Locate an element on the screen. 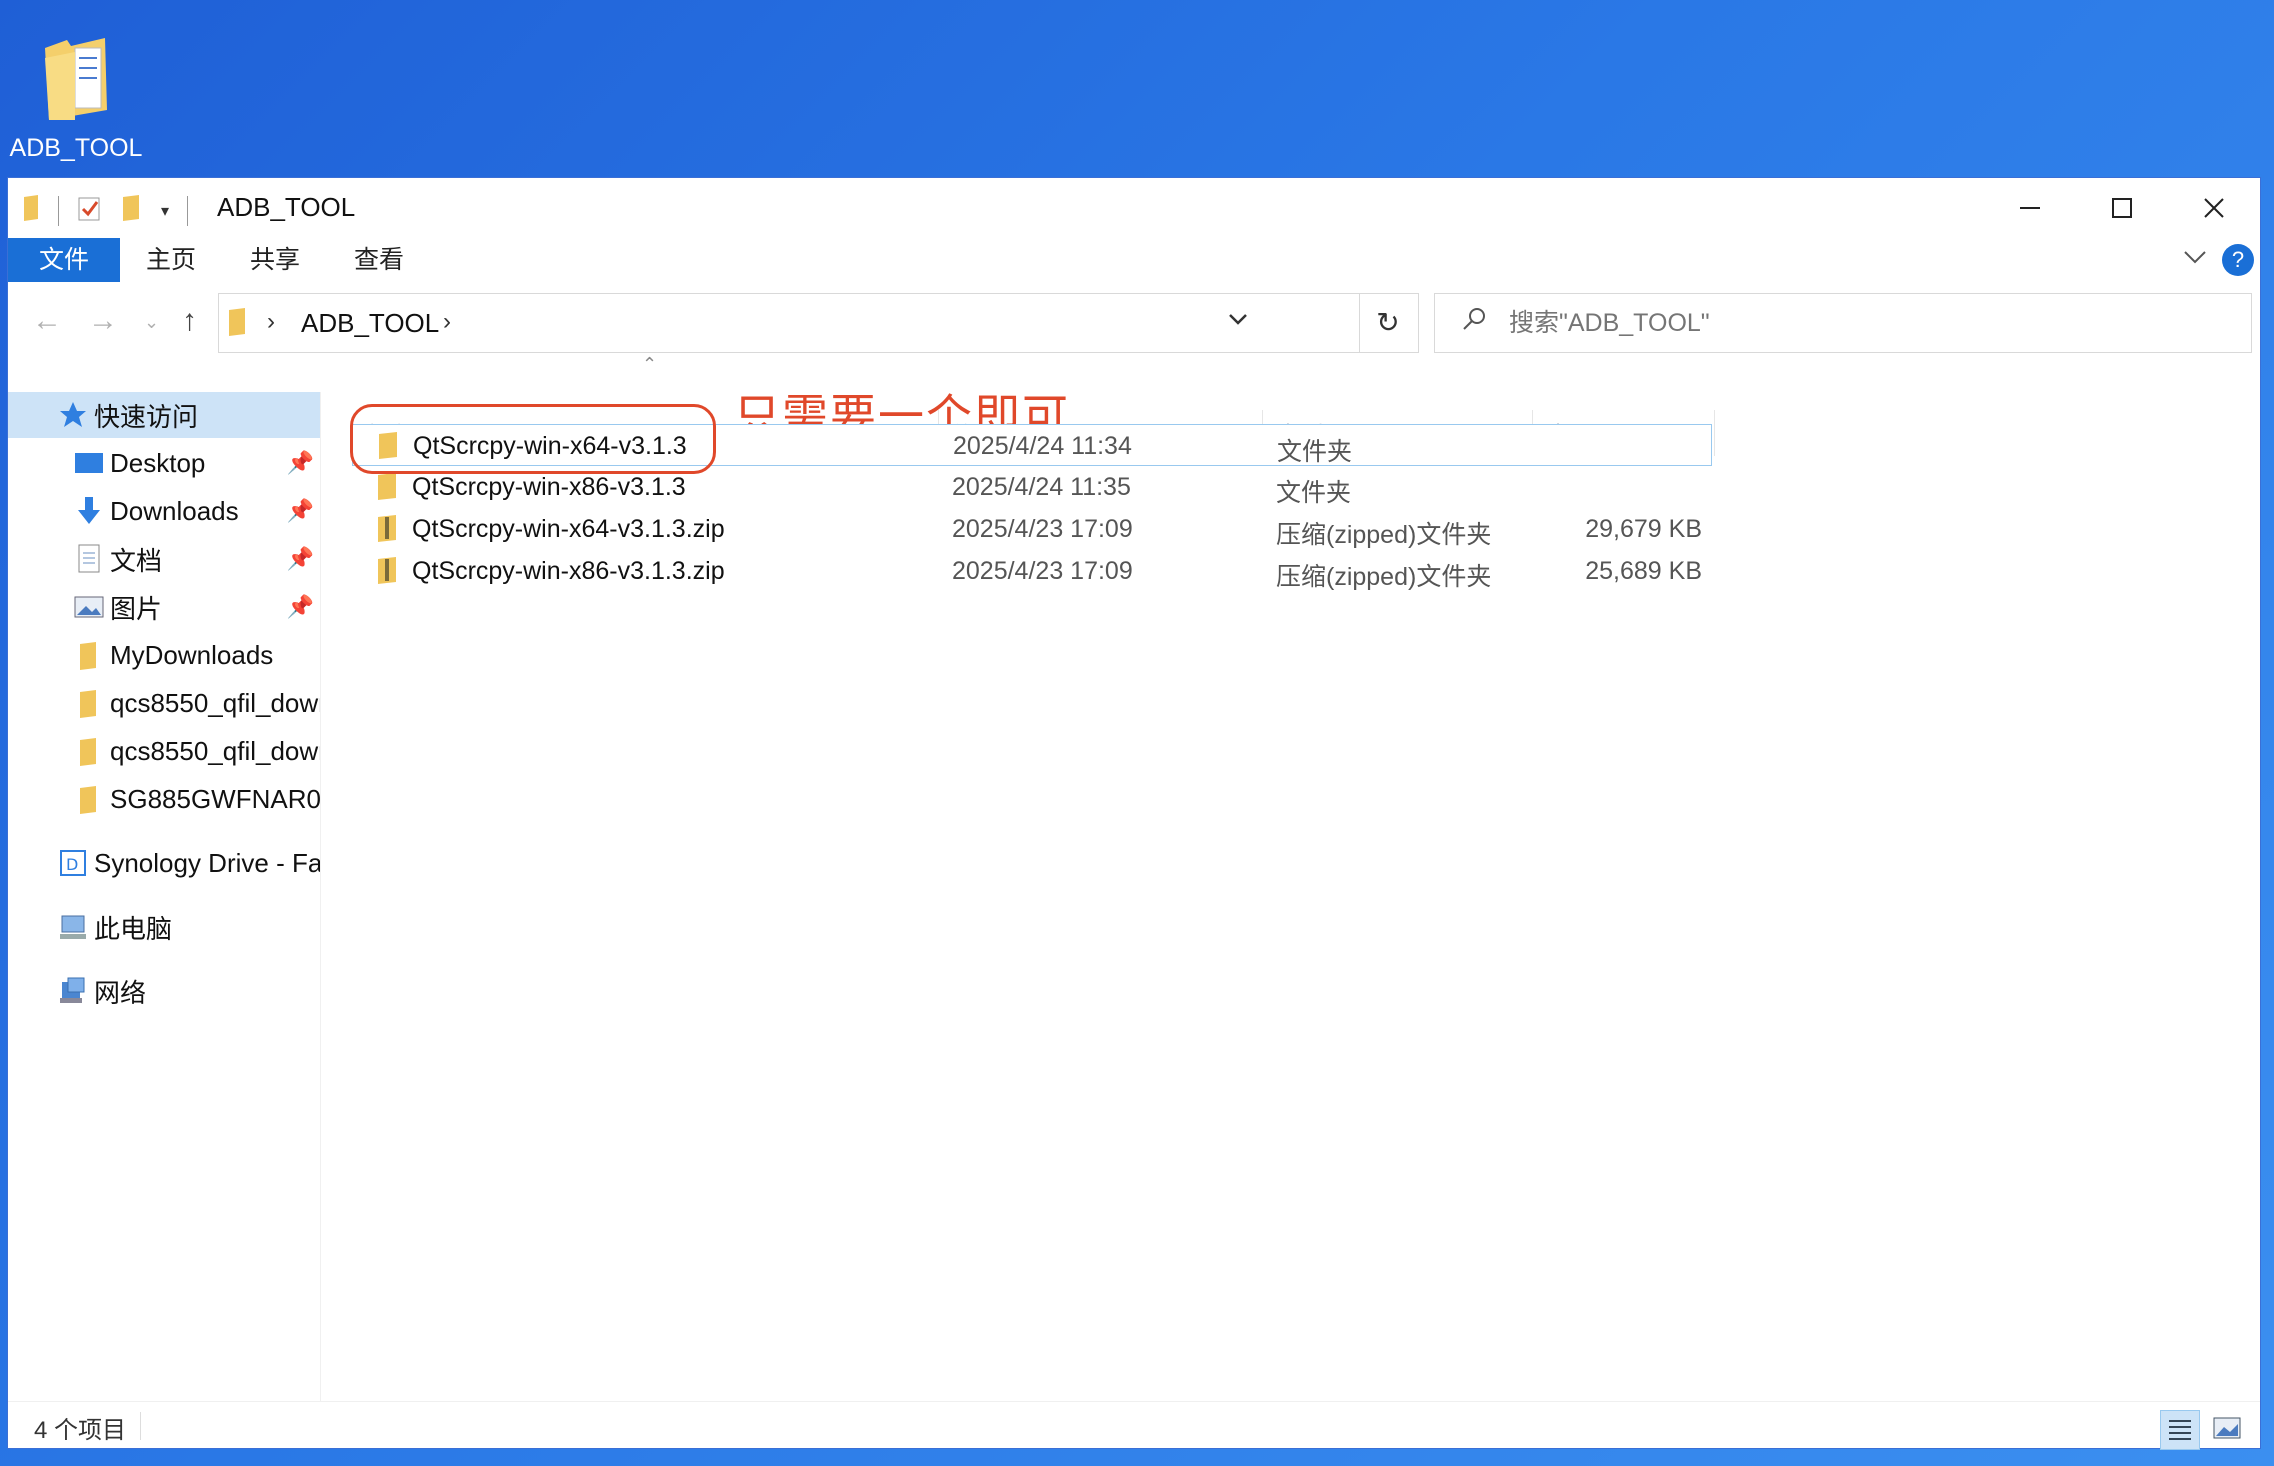 Image resolution: width=2274 pixels, height=1466 pixels. expand-ribbon-icon is located at coordinates (2195, 260).